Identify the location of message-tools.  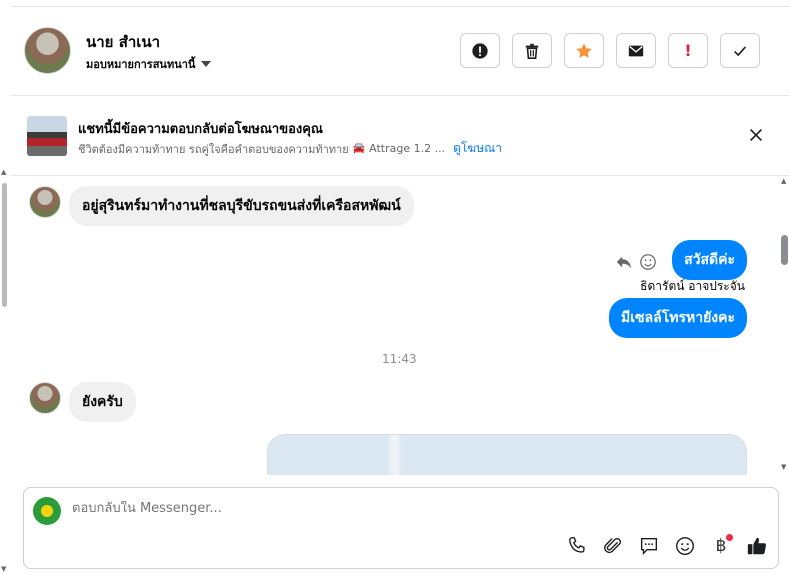
(636, 262).